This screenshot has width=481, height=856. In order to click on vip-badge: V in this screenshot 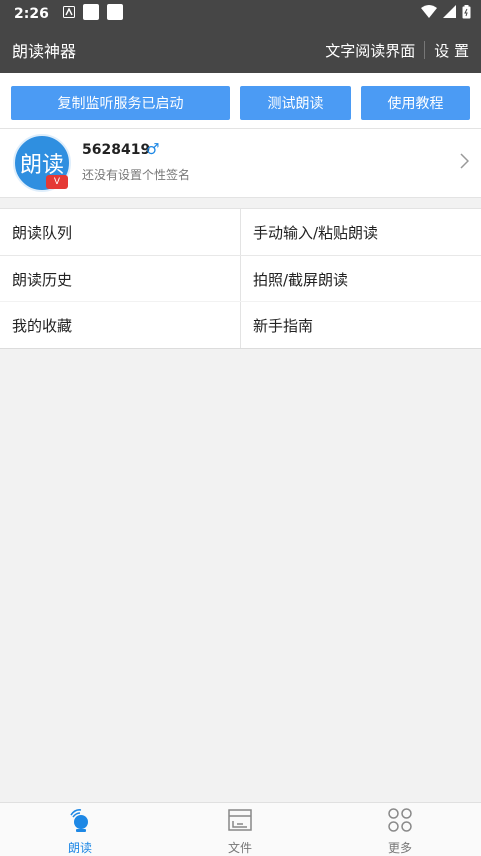, I will do `click(57, 182)`.